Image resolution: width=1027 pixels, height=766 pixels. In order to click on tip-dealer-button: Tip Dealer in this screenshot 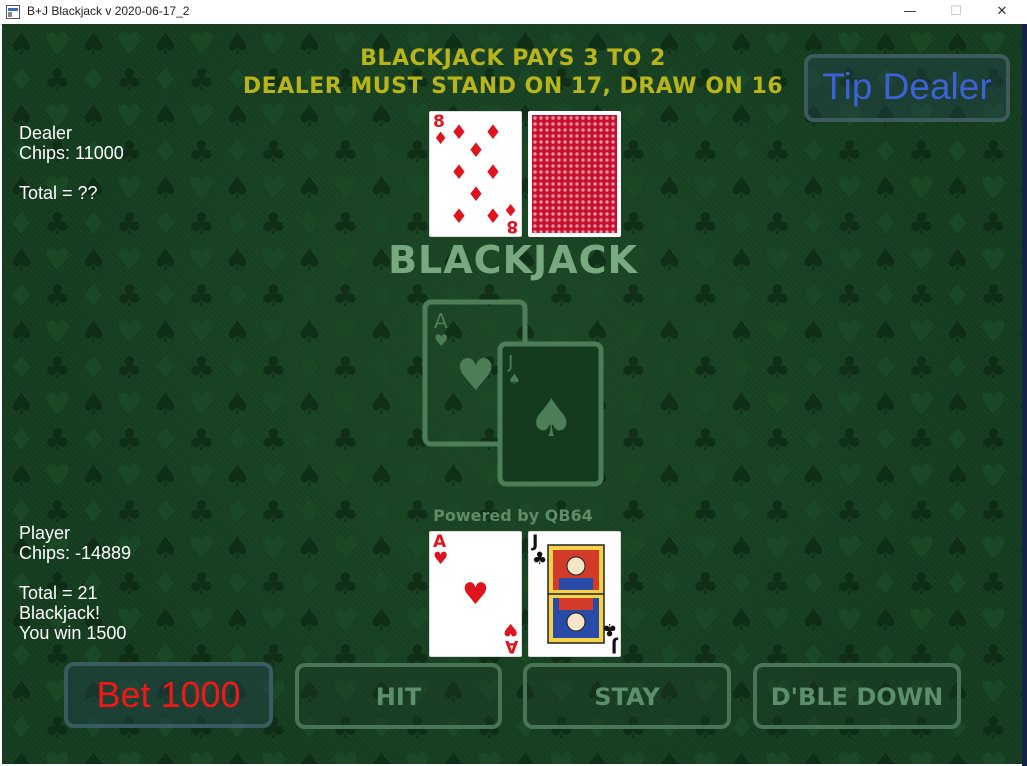, I will do `click(907, 88)`.